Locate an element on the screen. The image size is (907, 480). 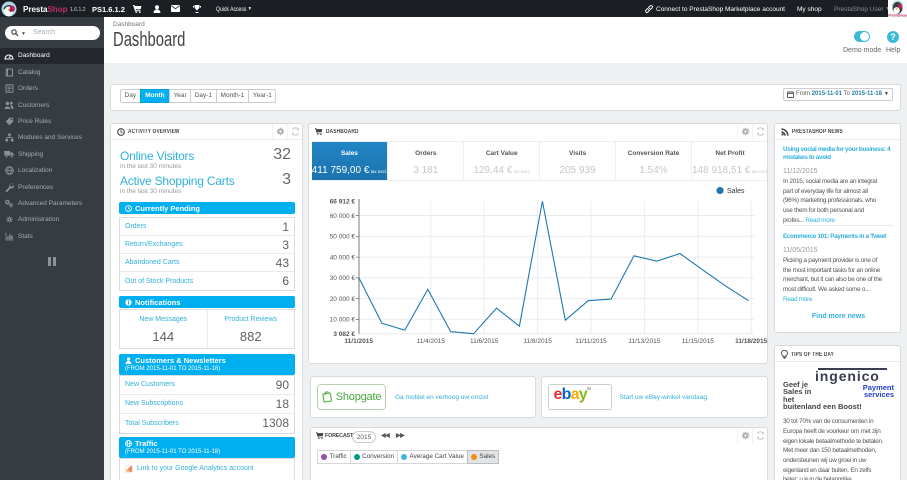
svg-text: 60 000 € is located at coordinates (343, 216).